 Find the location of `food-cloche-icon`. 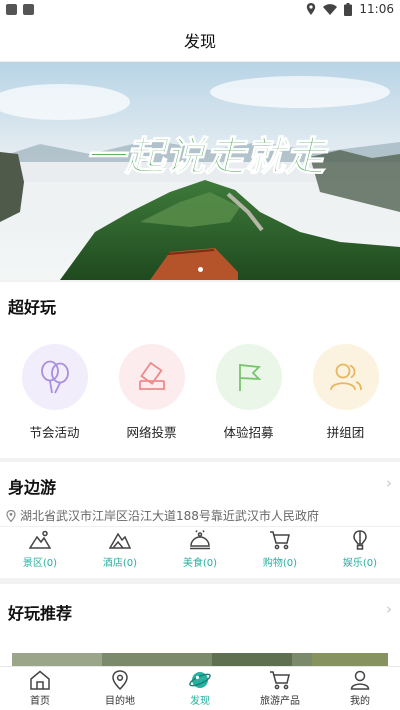

food-cloche-icon is located at coordinates (200, 540).